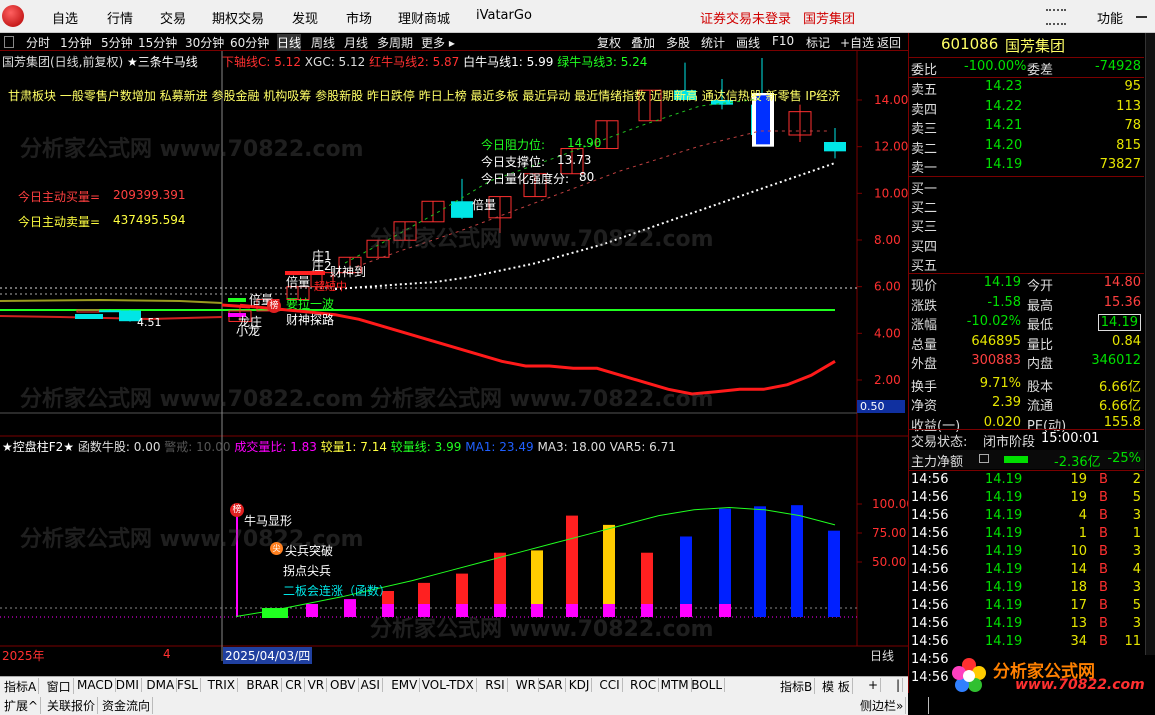  Describe the element at coordinates (350, 610) in the screenshot. I see `base-stub` at that location.